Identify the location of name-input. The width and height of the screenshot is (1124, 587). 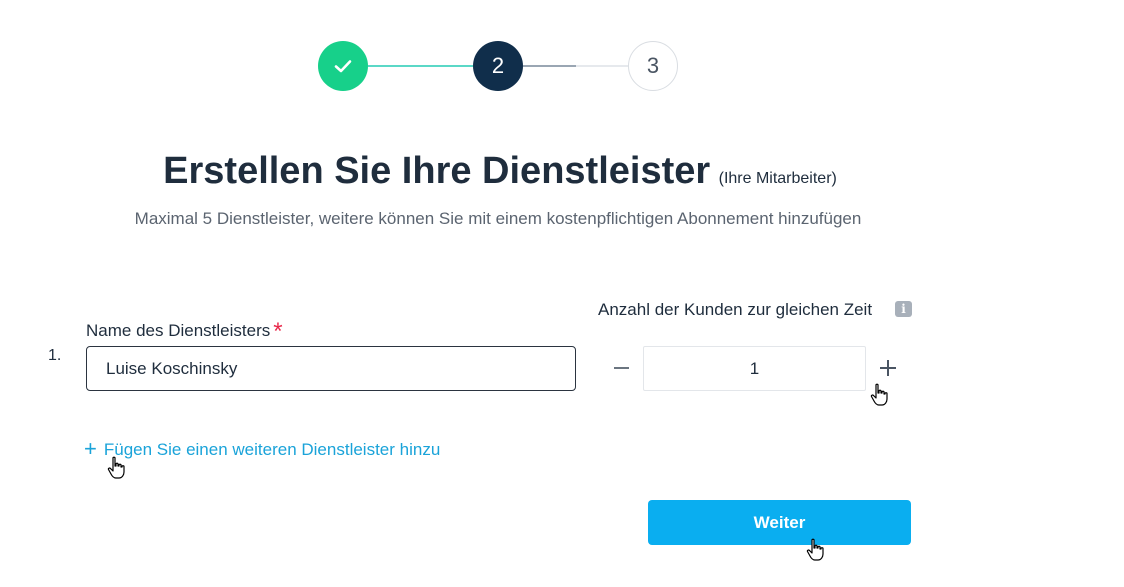
(331, 368).